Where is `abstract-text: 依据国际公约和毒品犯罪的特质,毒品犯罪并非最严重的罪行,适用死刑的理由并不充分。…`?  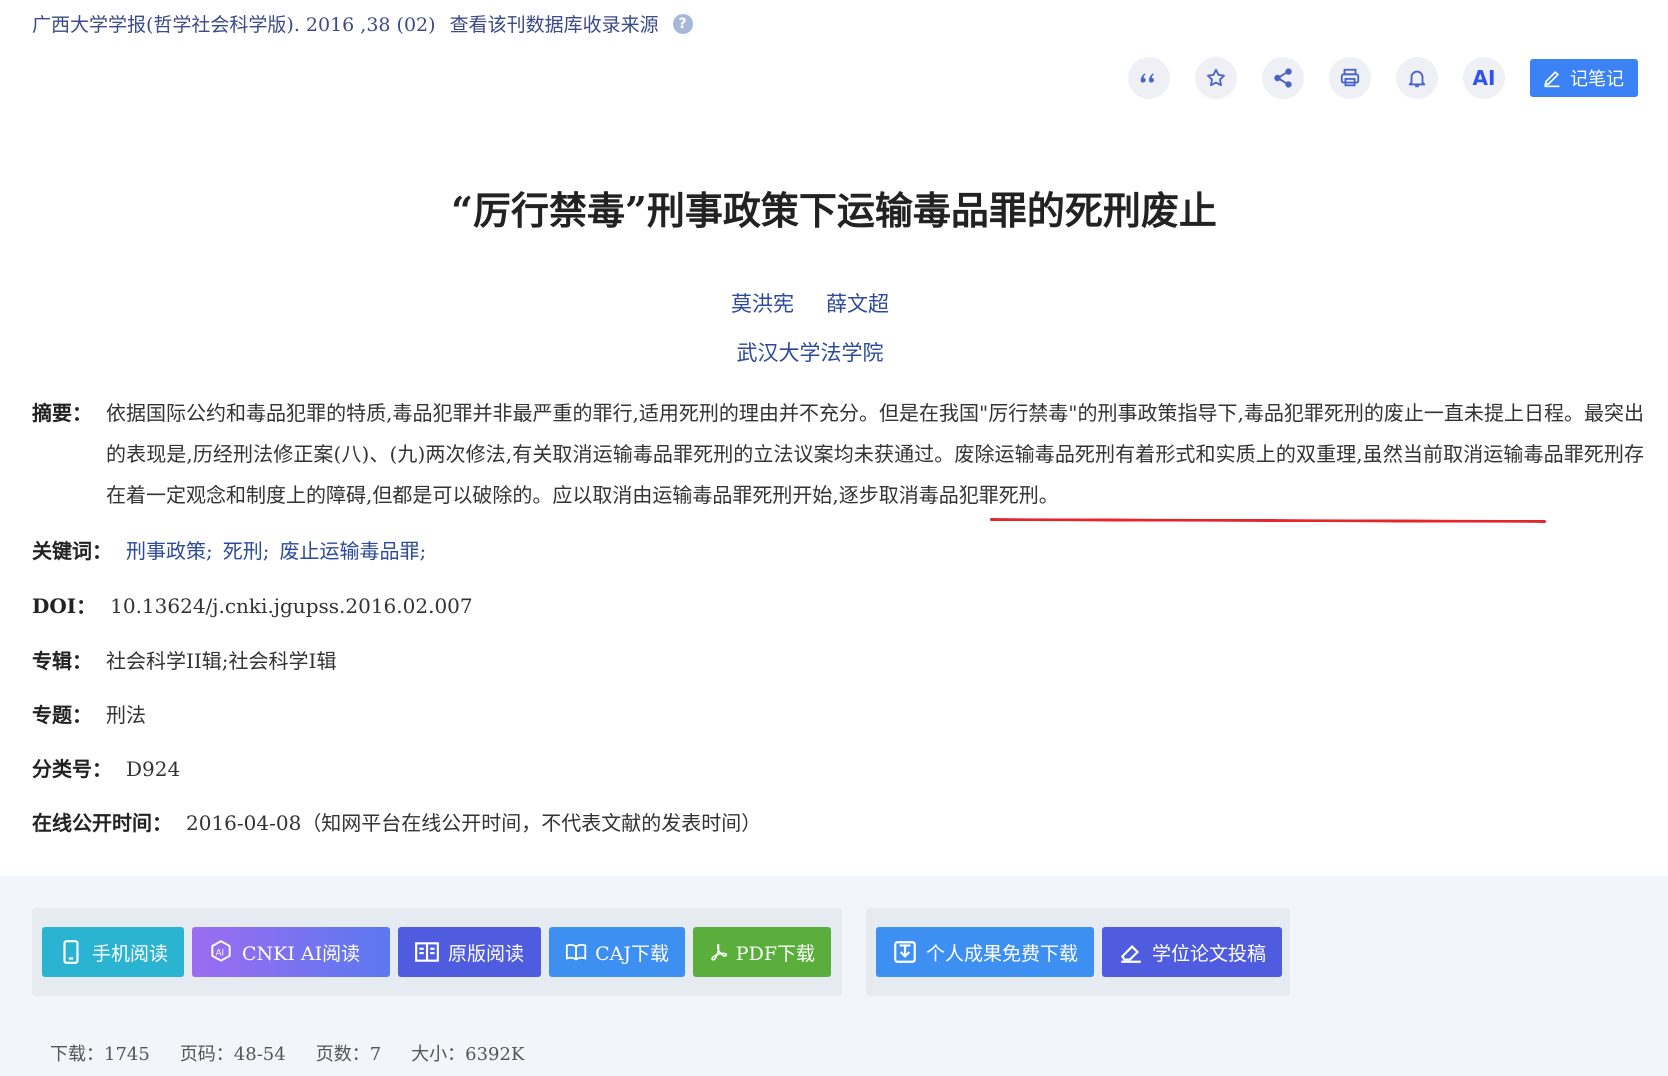
abstract-text: 依据国际公约和毒品犯罪的特质,毒品犯罪并非最严重的罪行,适用死刑的理由并不充分。… is located at coordinates (875, 454).